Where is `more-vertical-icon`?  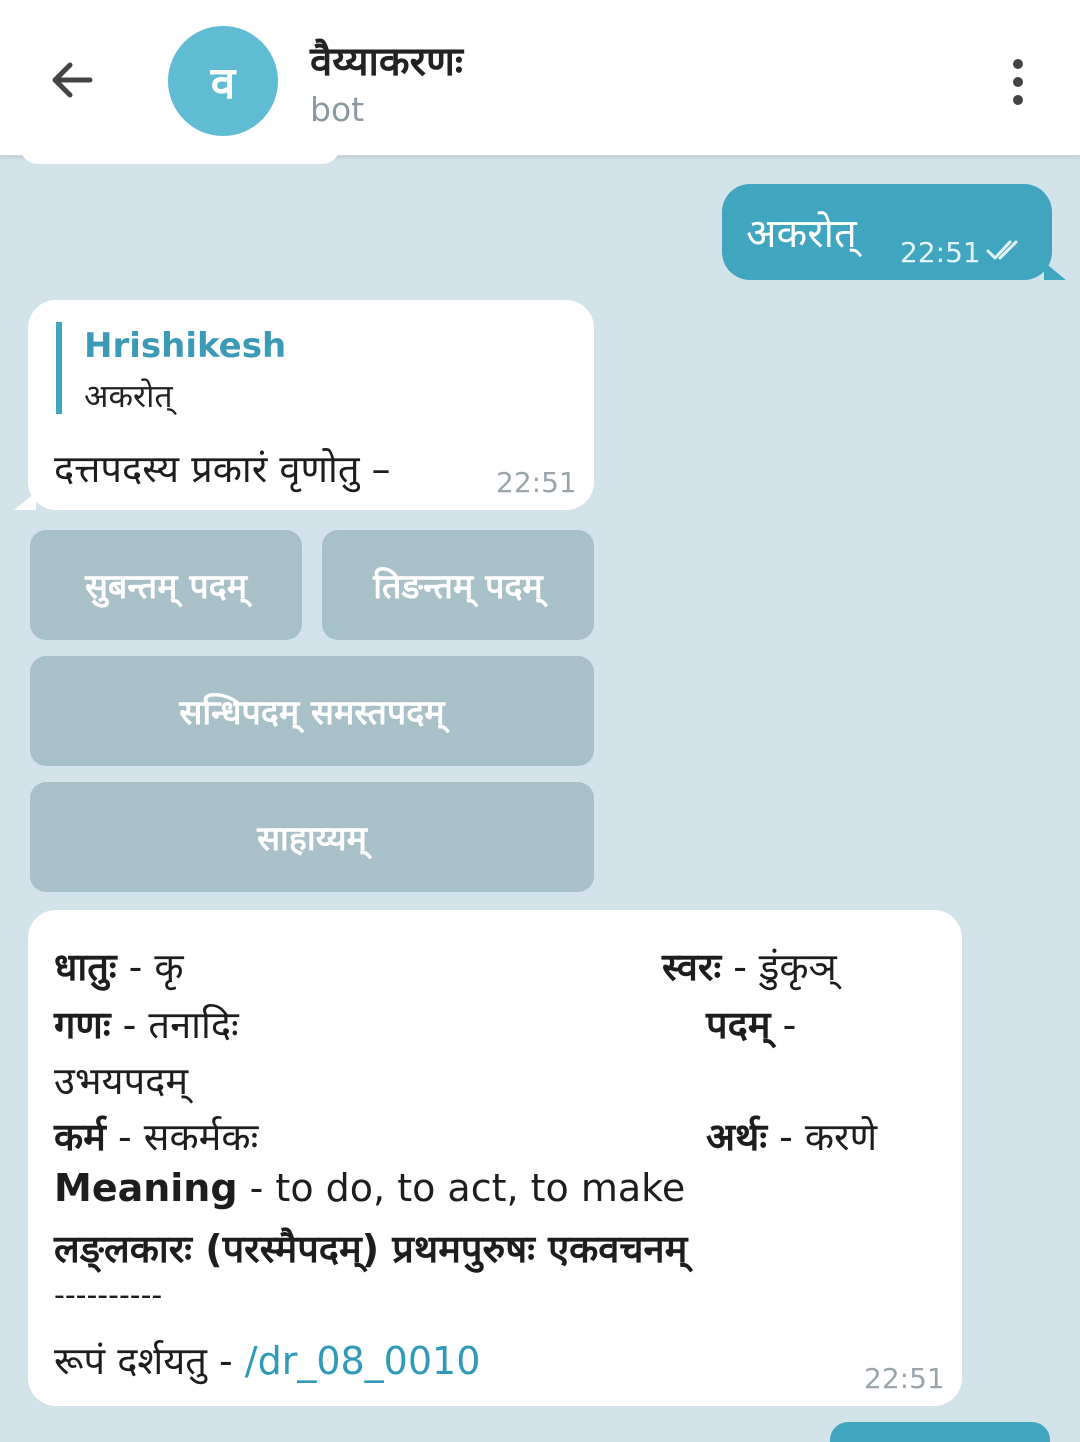
more-vertical-icon is located at coordinates (1018, 82).